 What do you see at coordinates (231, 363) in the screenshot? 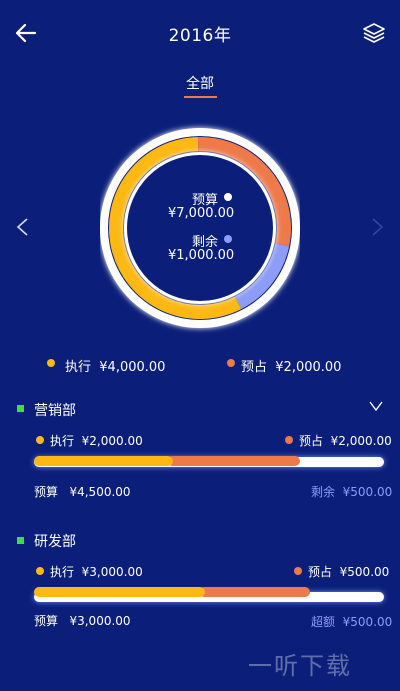
I see `reserved-legend-dot` at bounding box center [231, 363].